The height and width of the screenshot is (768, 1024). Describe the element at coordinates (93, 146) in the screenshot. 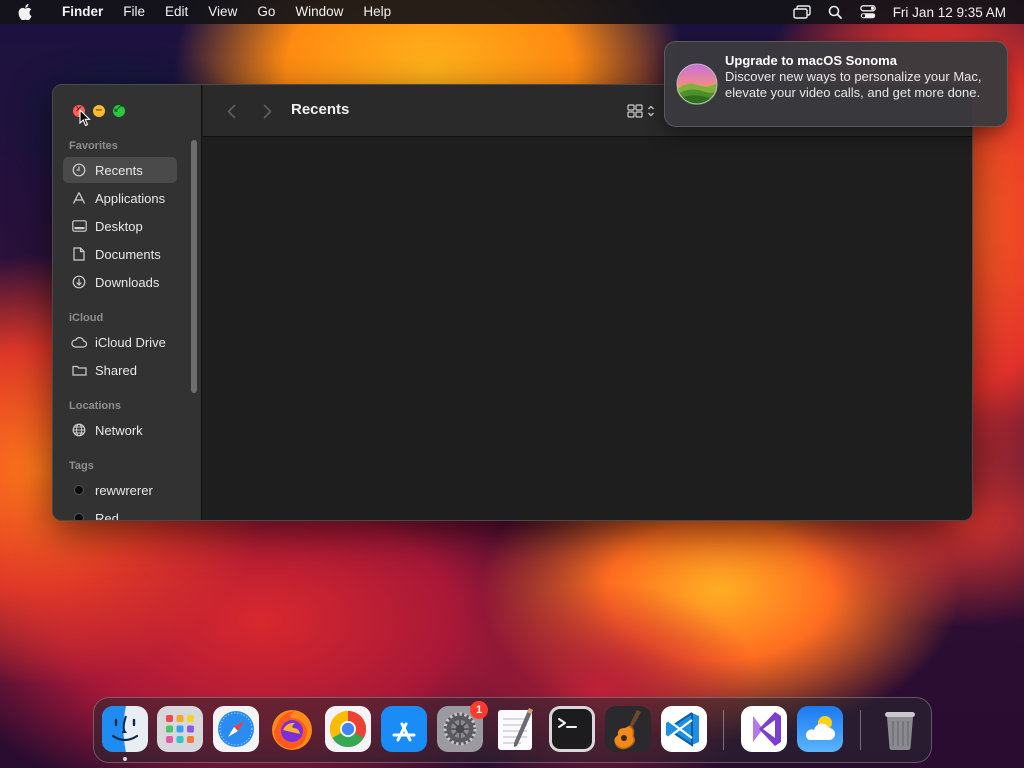

I see `favorites-section-title: Favorites` at that location.